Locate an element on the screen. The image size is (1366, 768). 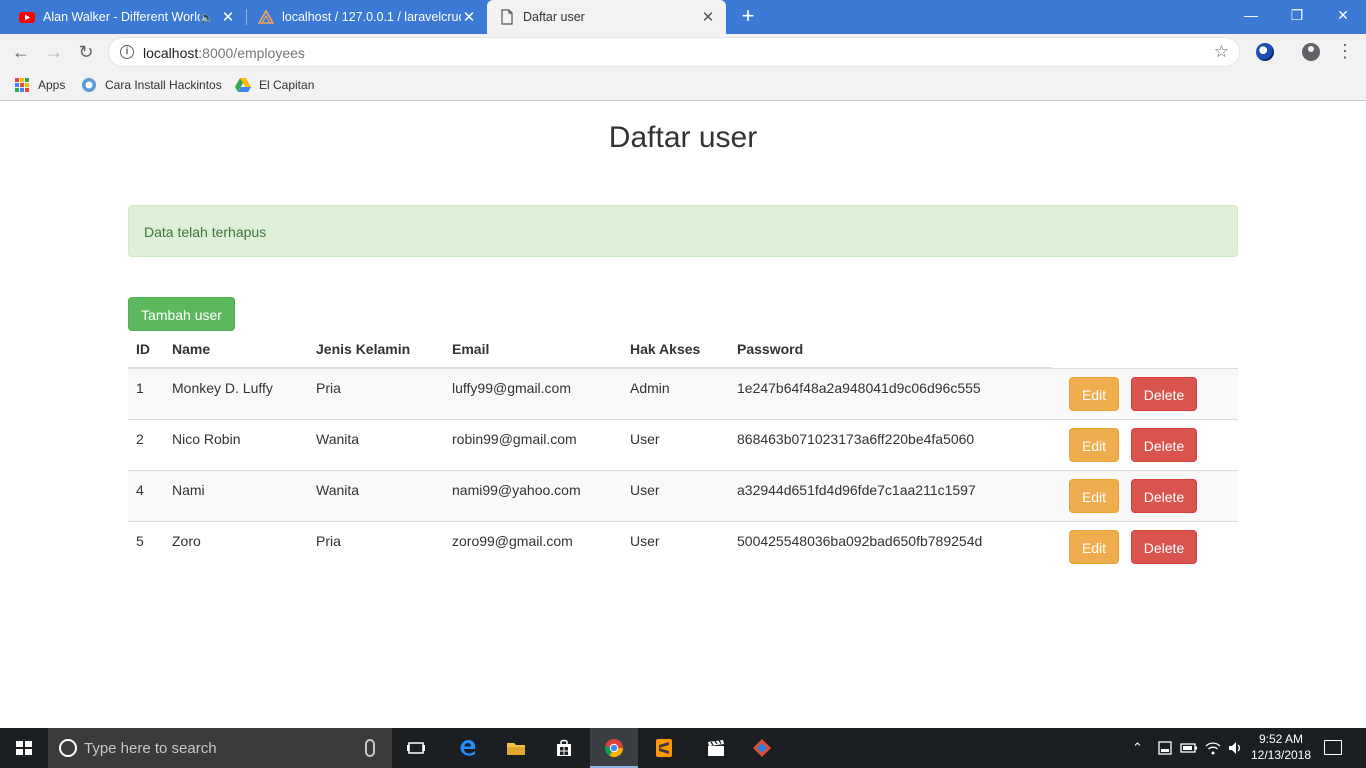
restore-button: ❐ is located at coordinates (1297, 15).